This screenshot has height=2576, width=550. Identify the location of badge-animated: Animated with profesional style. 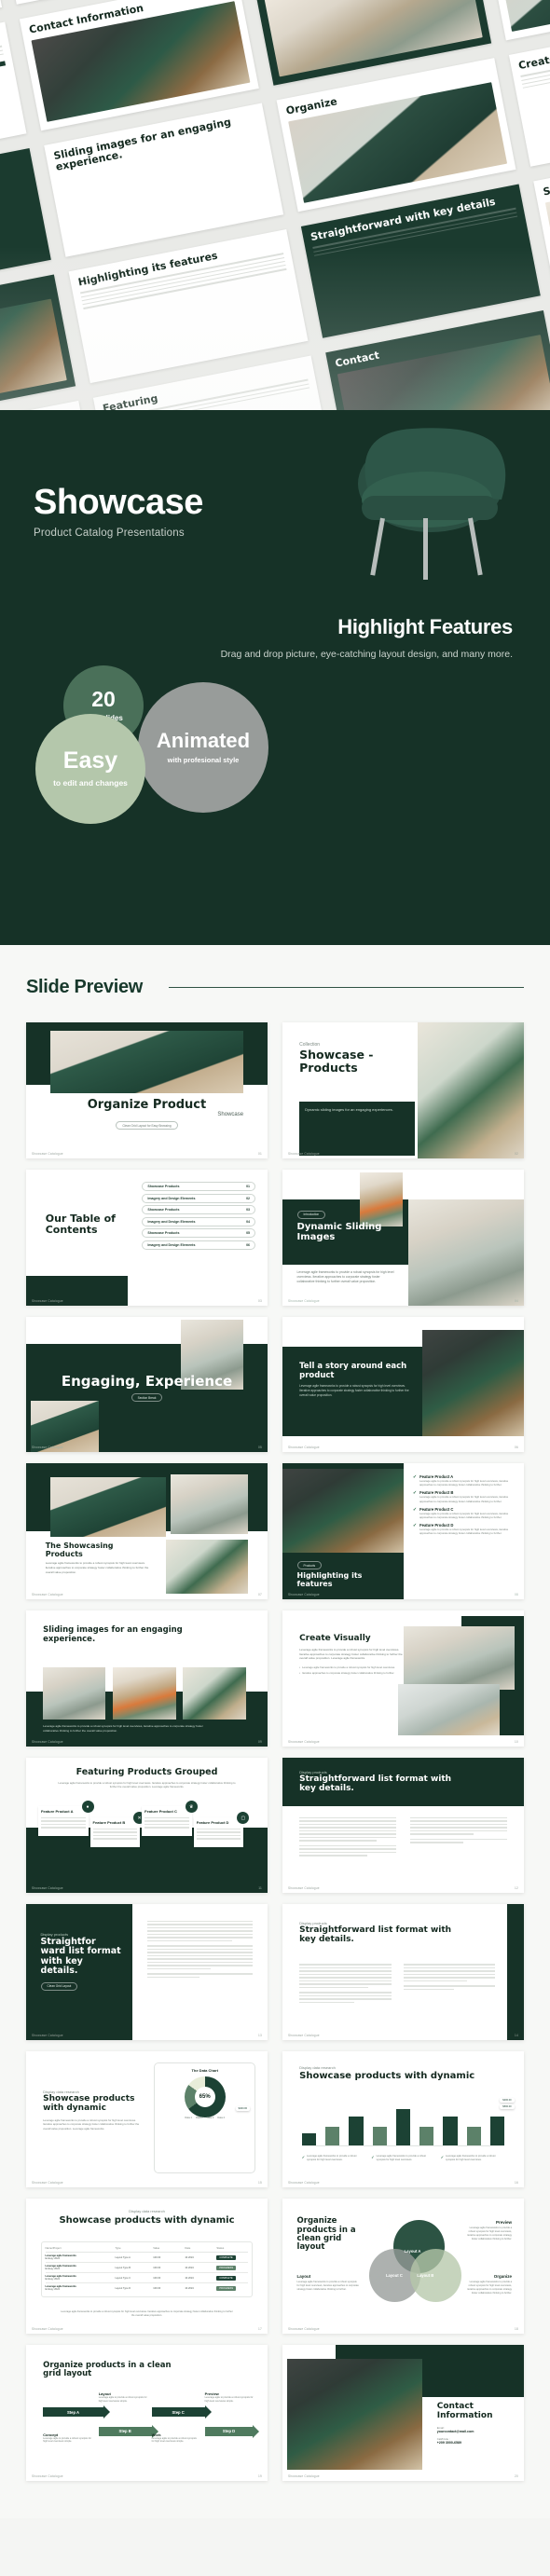
(203, 748).